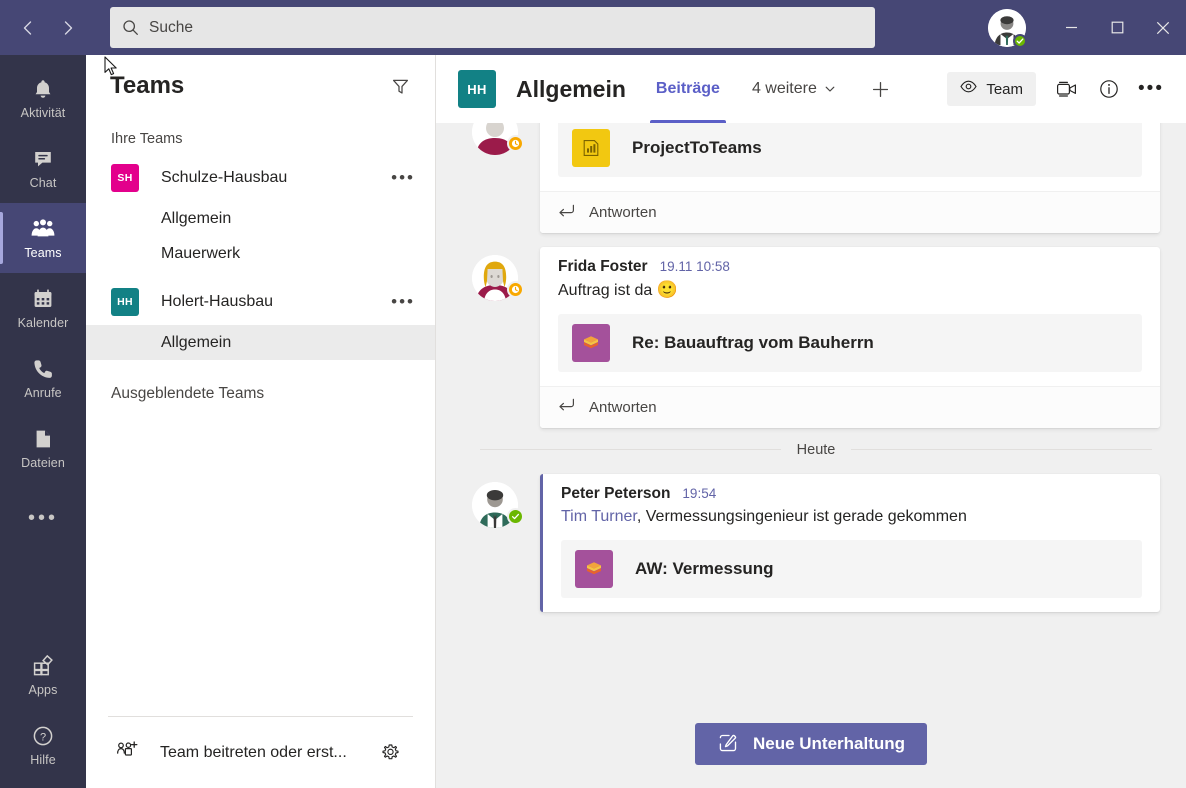 The image size is (1186, 788). Describe the element at coordinates (591, 148) in the screenshot. I see `chart-icon` at that location.